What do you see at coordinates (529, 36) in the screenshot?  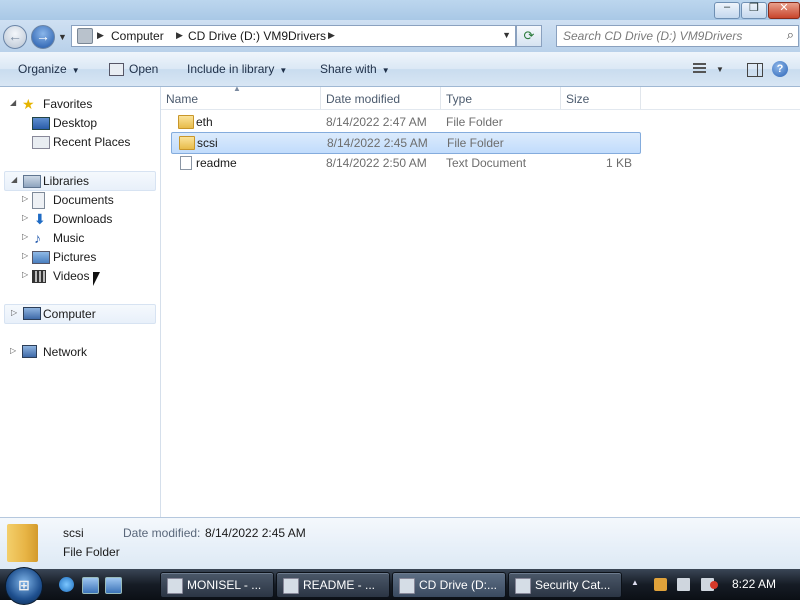 I see `refresh-button: ⟳` at bounding box center [529, 36].